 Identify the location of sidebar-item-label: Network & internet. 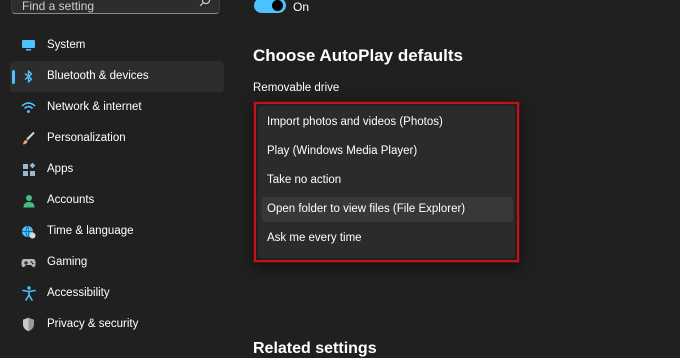
(94, 107).